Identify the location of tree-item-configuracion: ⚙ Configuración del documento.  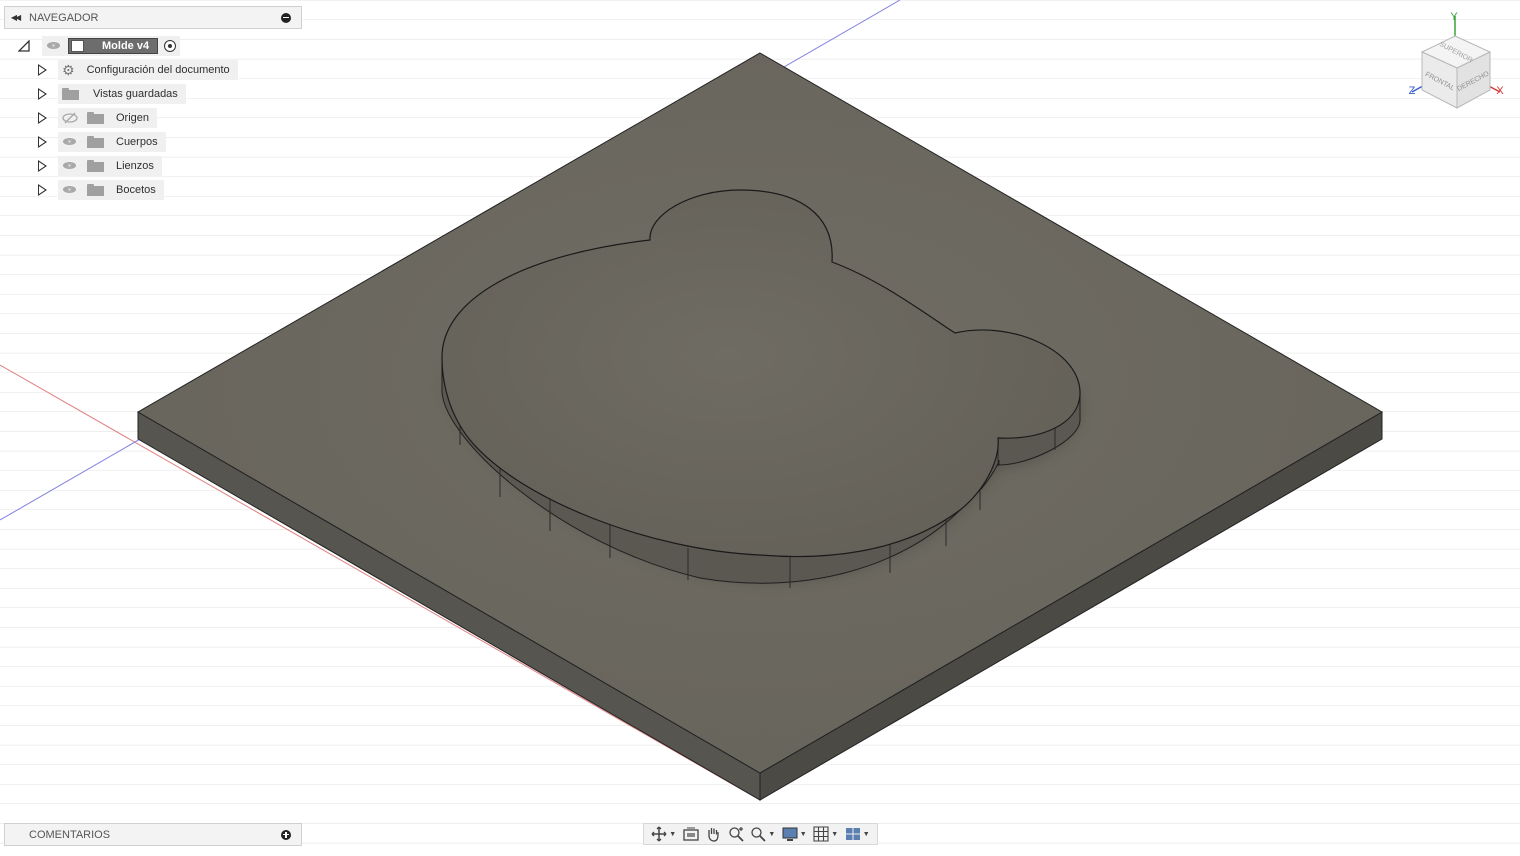
(138, 70).